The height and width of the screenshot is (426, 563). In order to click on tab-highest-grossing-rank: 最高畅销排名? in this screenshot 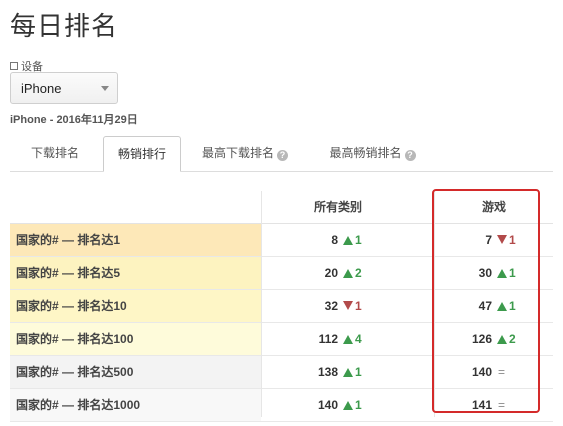, I will do `click(372, 153)`.